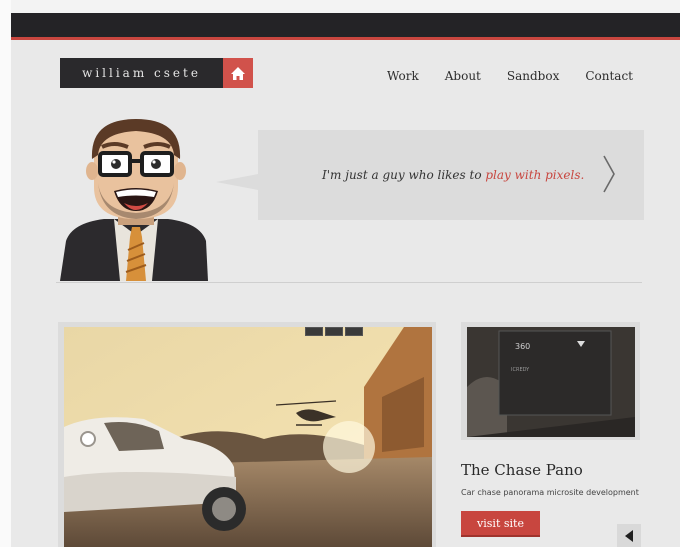  I want to click on chevron-right-icon, so click(609, 174).